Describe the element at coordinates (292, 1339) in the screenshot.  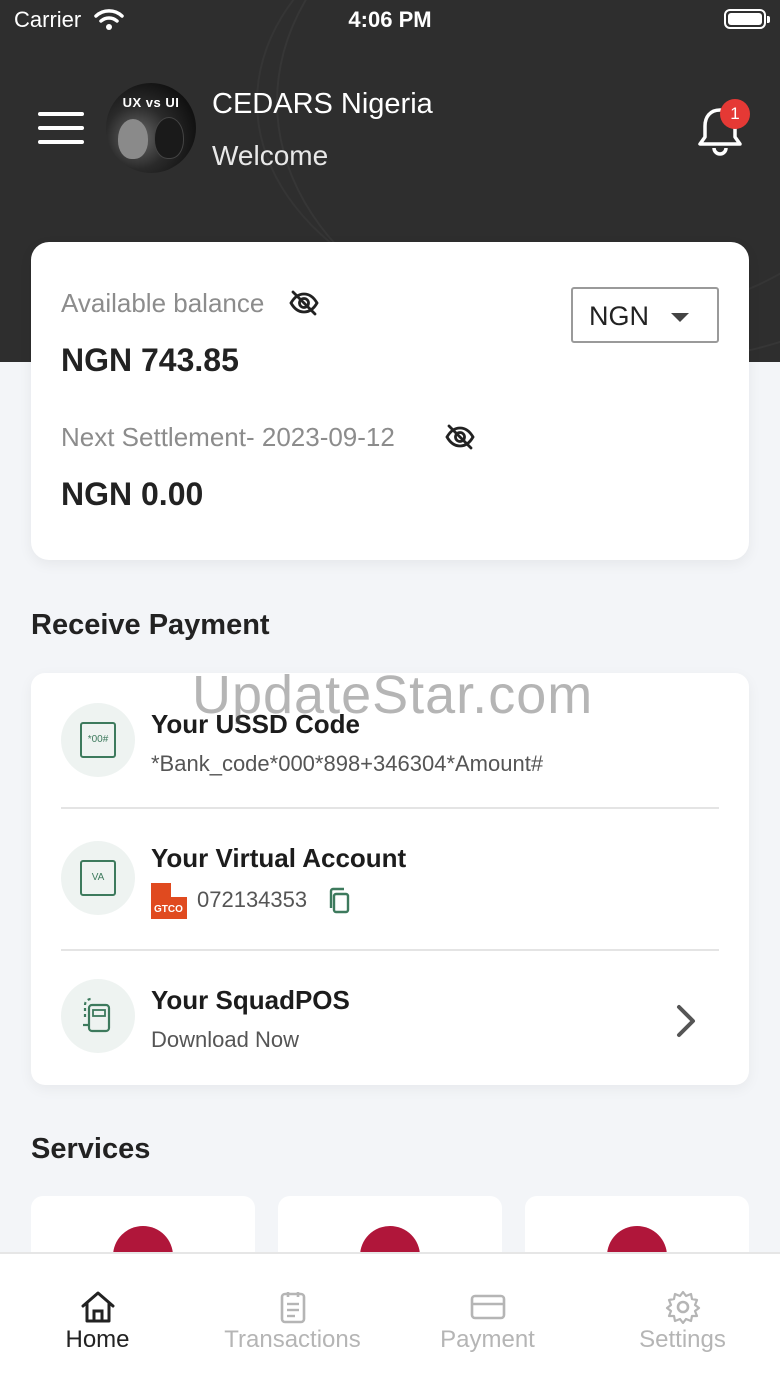
I see `tab-label: Transactions` at that location.